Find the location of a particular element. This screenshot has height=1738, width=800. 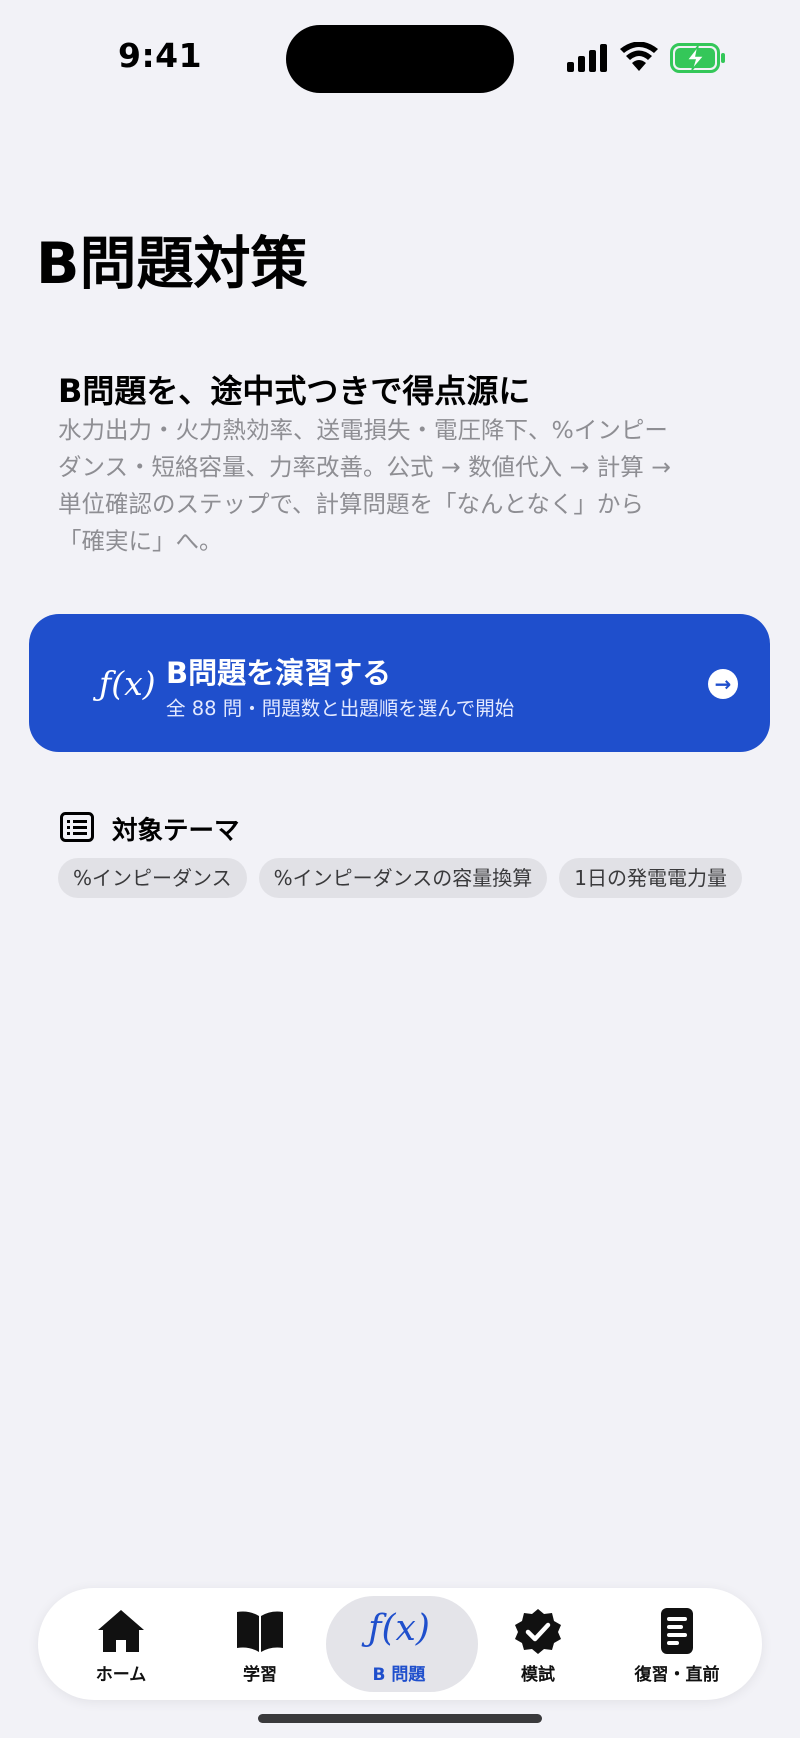

theme-chips: %インピーダンス %インピーダンスの容量換算 1日の発電電力量 is located at coordinates (400, 879).